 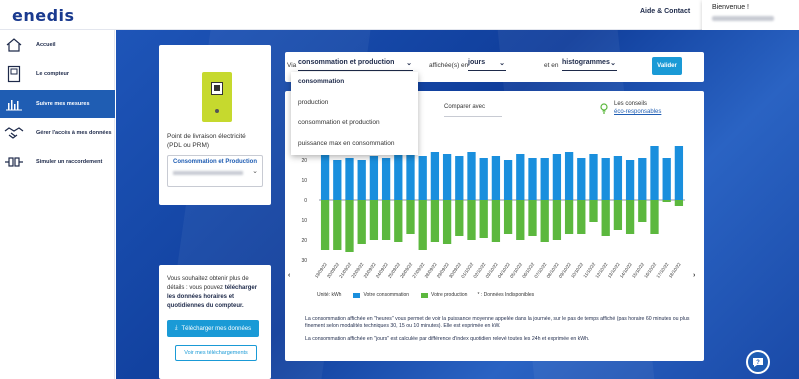 What do you see at coordinates (176, 328) in the screenshot?
I see `download-icon: ⤓` at bounding box center [176, 328].